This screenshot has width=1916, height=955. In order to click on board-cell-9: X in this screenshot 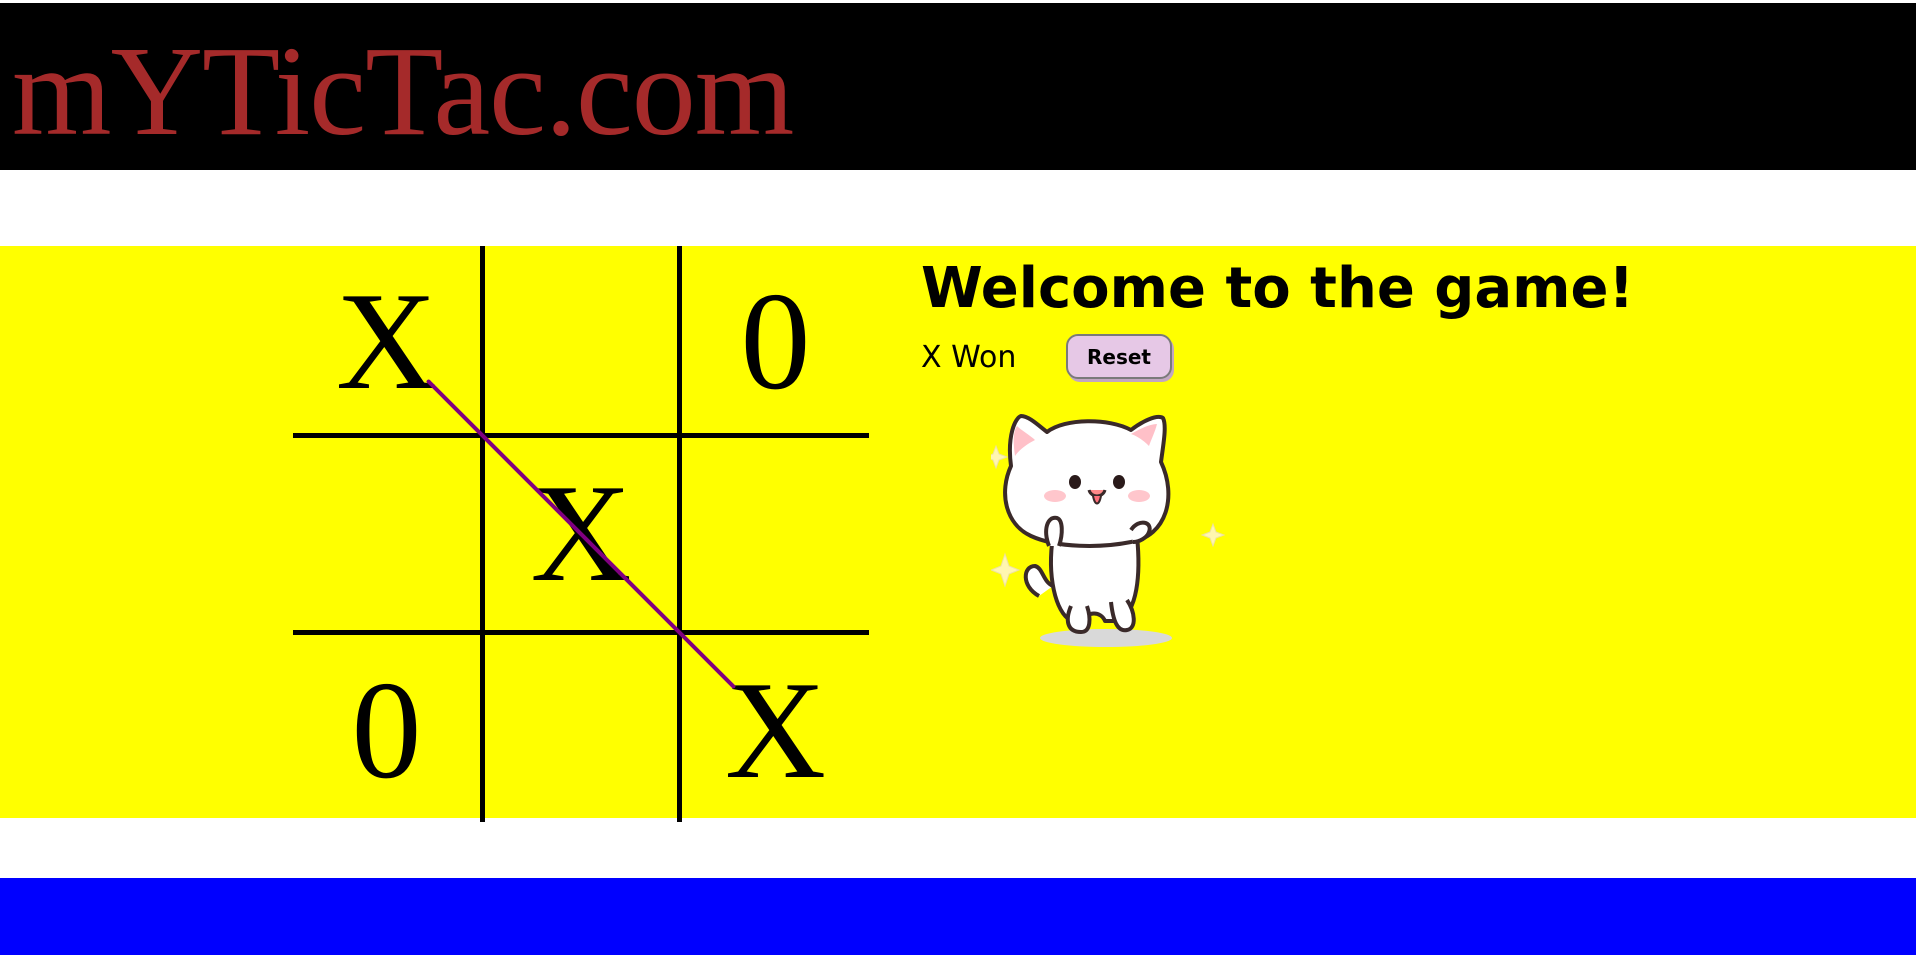, I will do `click(773, 726)`.